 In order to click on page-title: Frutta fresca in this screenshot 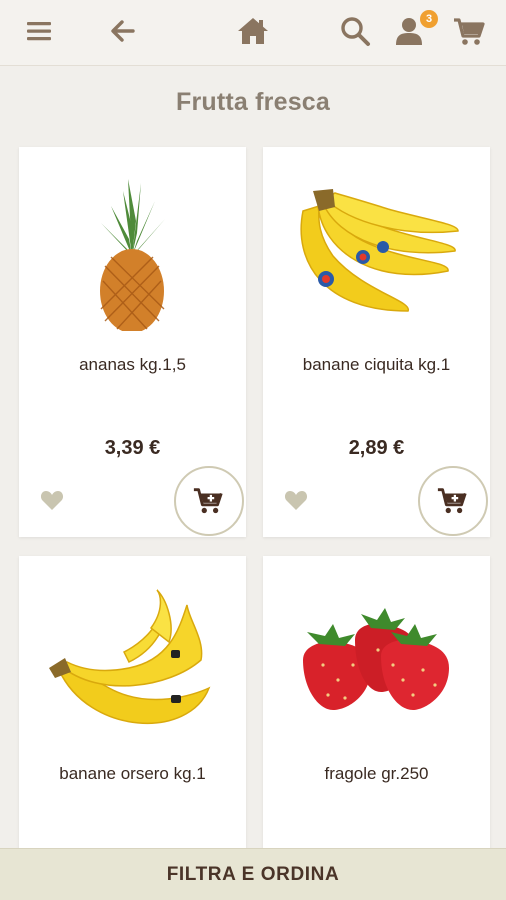, I will do `click(253, 102)`.